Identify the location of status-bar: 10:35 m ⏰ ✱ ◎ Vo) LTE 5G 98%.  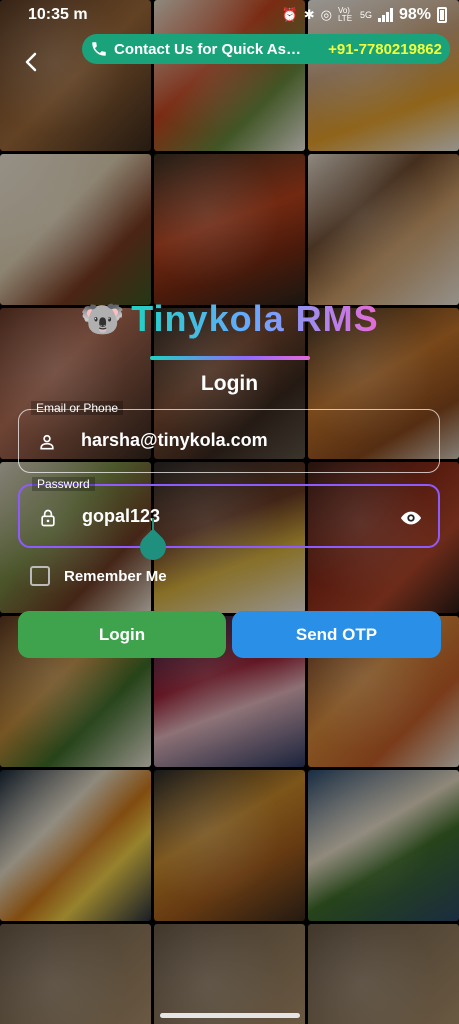
(229, 15).